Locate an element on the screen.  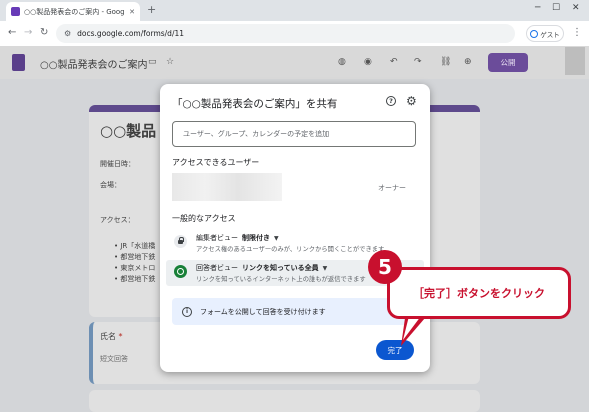
callout-text: ［完了］ボタンをクリック is located at coordinates (479, 293).